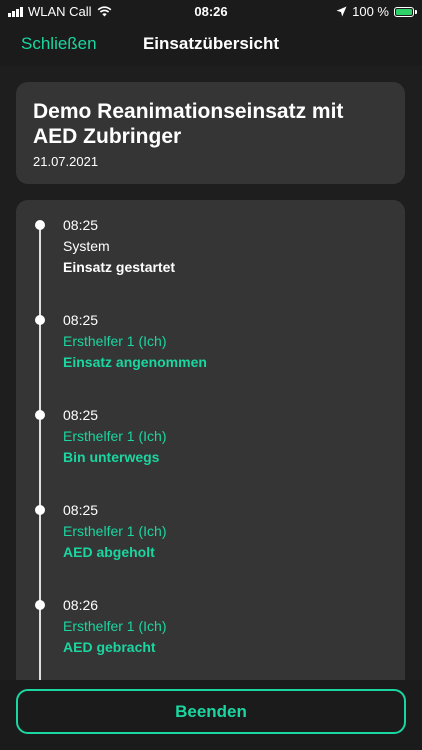 Image resolution: width=422 pixels, height=750 pixels. What do you see at coordinates (111, 457) in the screenshot?
I see `event-action: Bin unterwegs` at bounding box center [111, 457].